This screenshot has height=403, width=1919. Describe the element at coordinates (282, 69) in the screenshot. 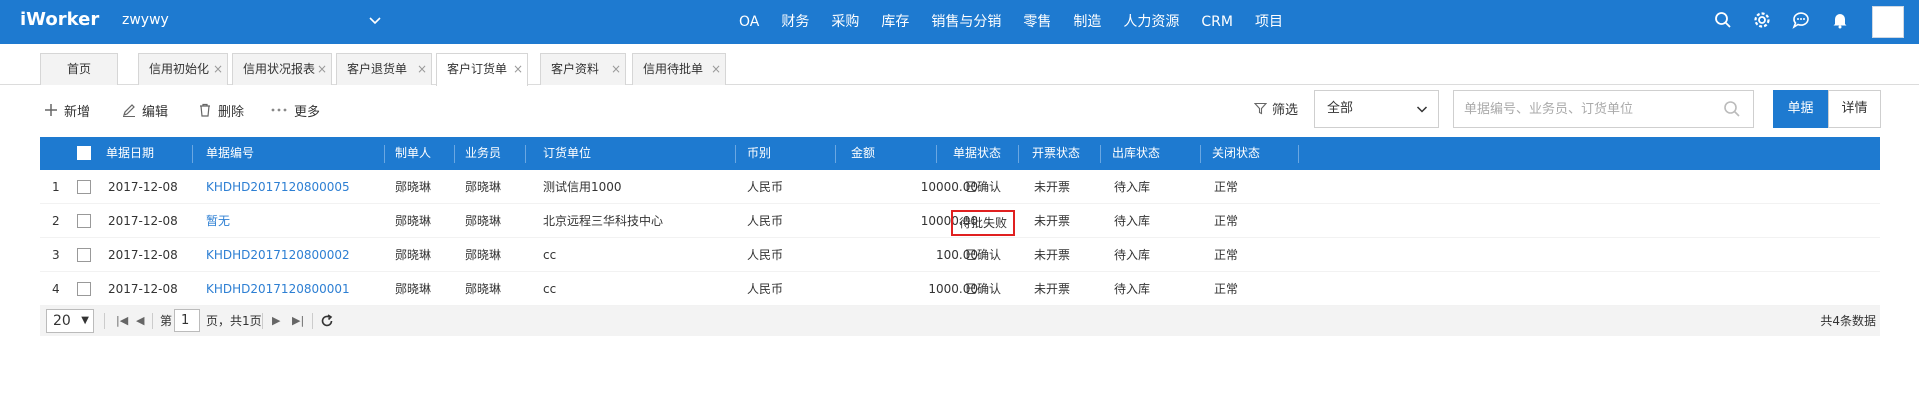

I see `tab-credit-report: 信用状况报表 ×` at that location.